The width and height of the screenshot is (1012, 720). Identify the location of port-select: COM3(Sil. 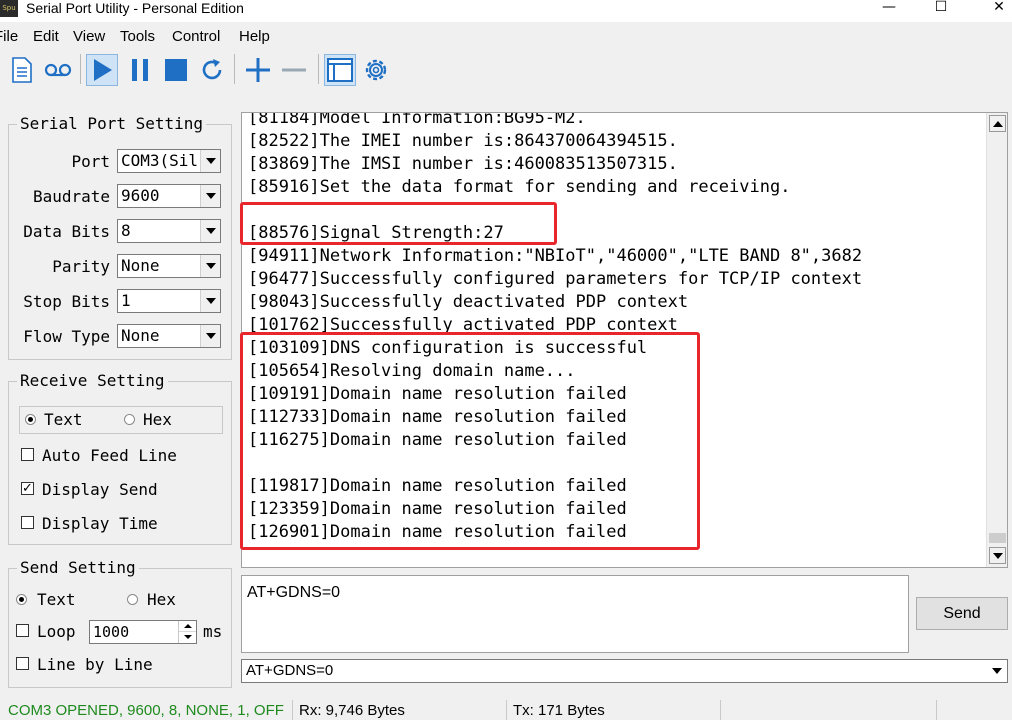
(169, 161).